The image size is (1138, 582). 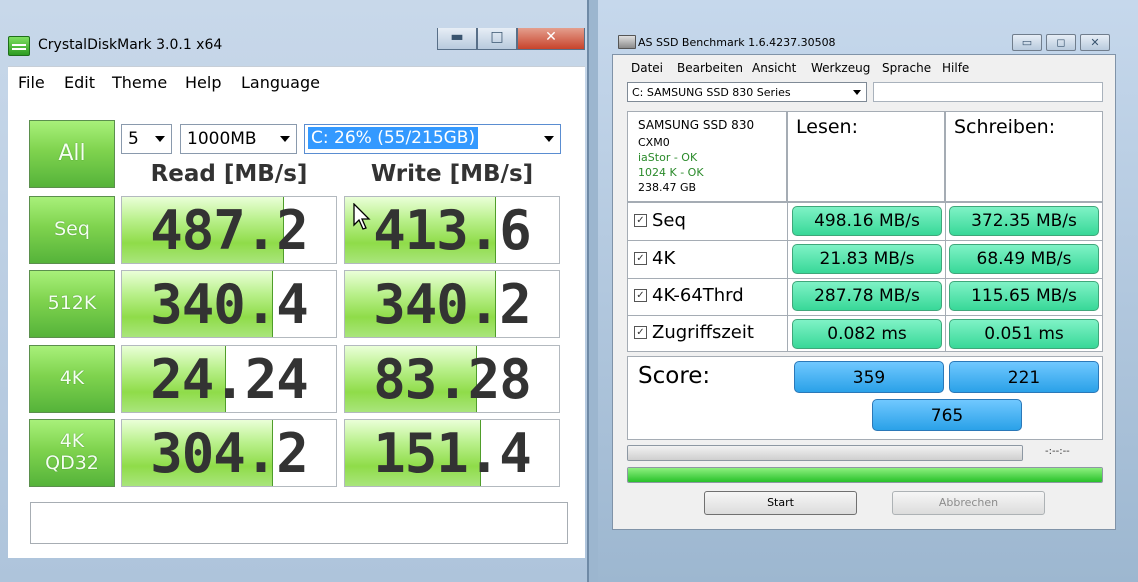 What do you see at coordinates (840, 68) in the screenshot?
I see `menu-werkzeug: Werkzeug` at bounding box center [840, 68].